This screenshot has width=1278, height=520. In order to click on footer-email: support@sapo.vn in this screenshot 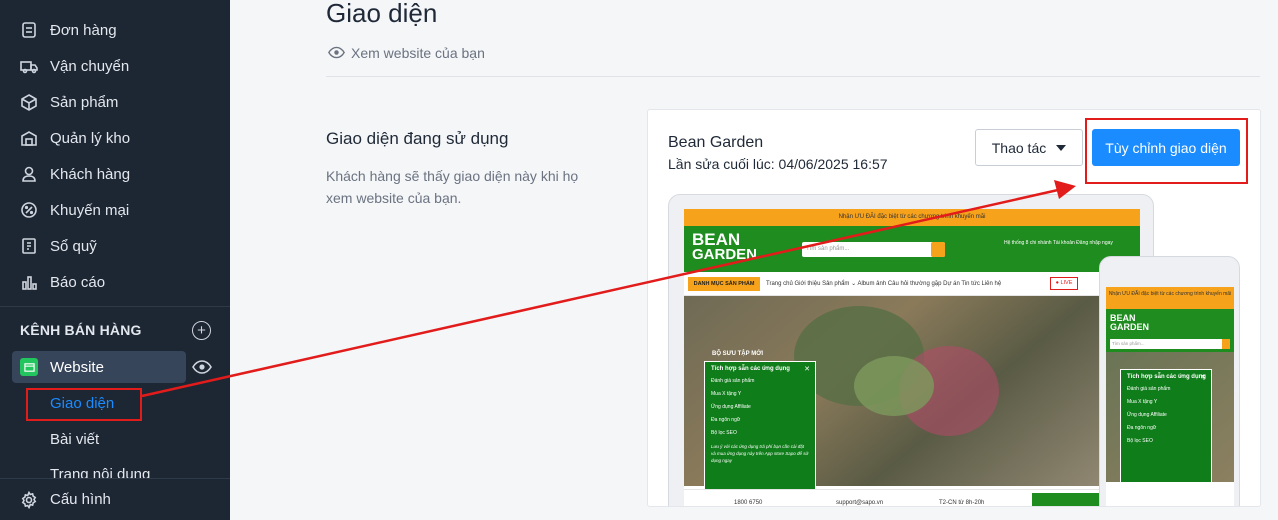, I will do `click(860, 503)`.